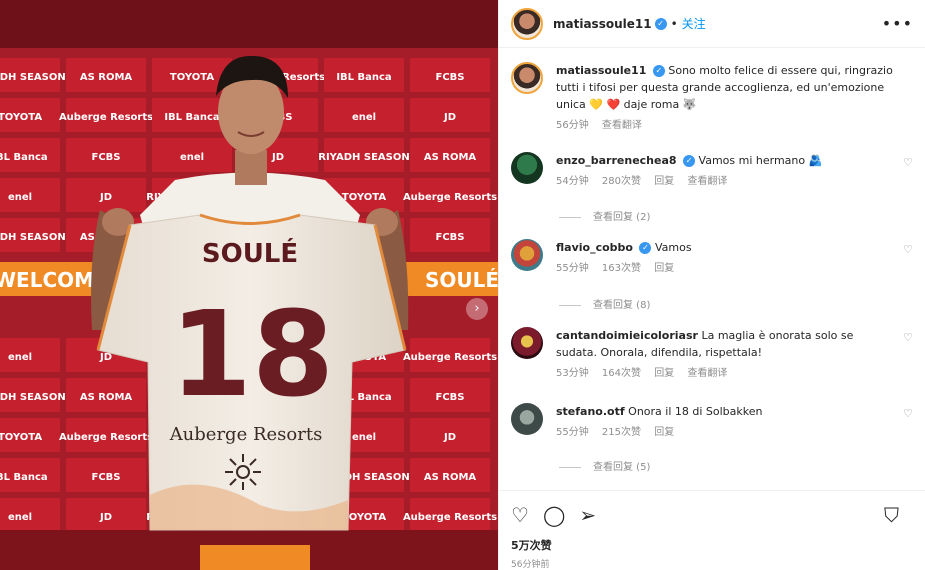 This screenshot has height=570, width=925. What do you see at coordinates (572, 125) in the screenshot?
I see `caption-time: 56分钟` at bounding box center [572, 125].